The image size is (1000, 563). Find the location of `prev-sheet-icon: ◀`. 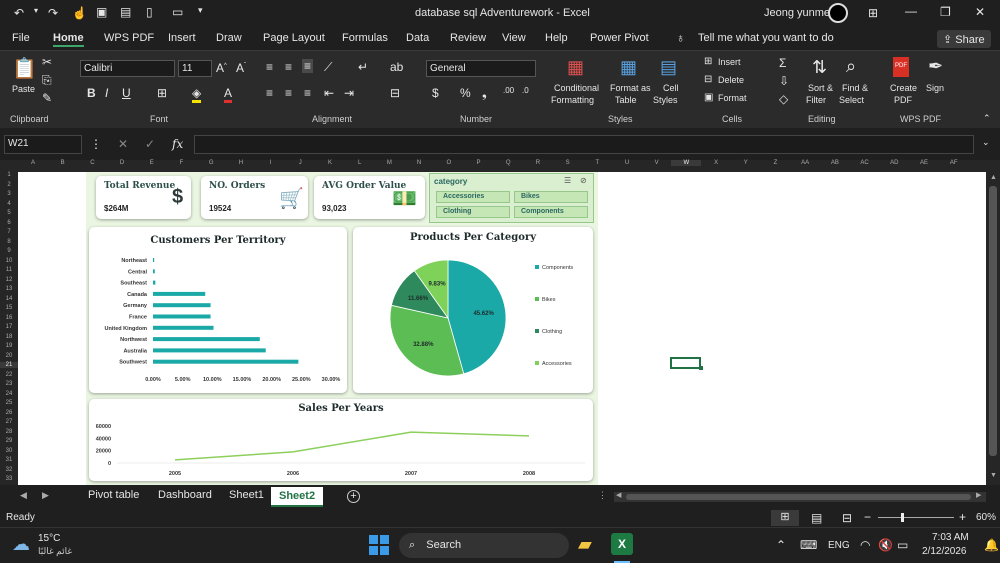

prev-sheet-icon: ◀ is located at coordinates (23, 495).